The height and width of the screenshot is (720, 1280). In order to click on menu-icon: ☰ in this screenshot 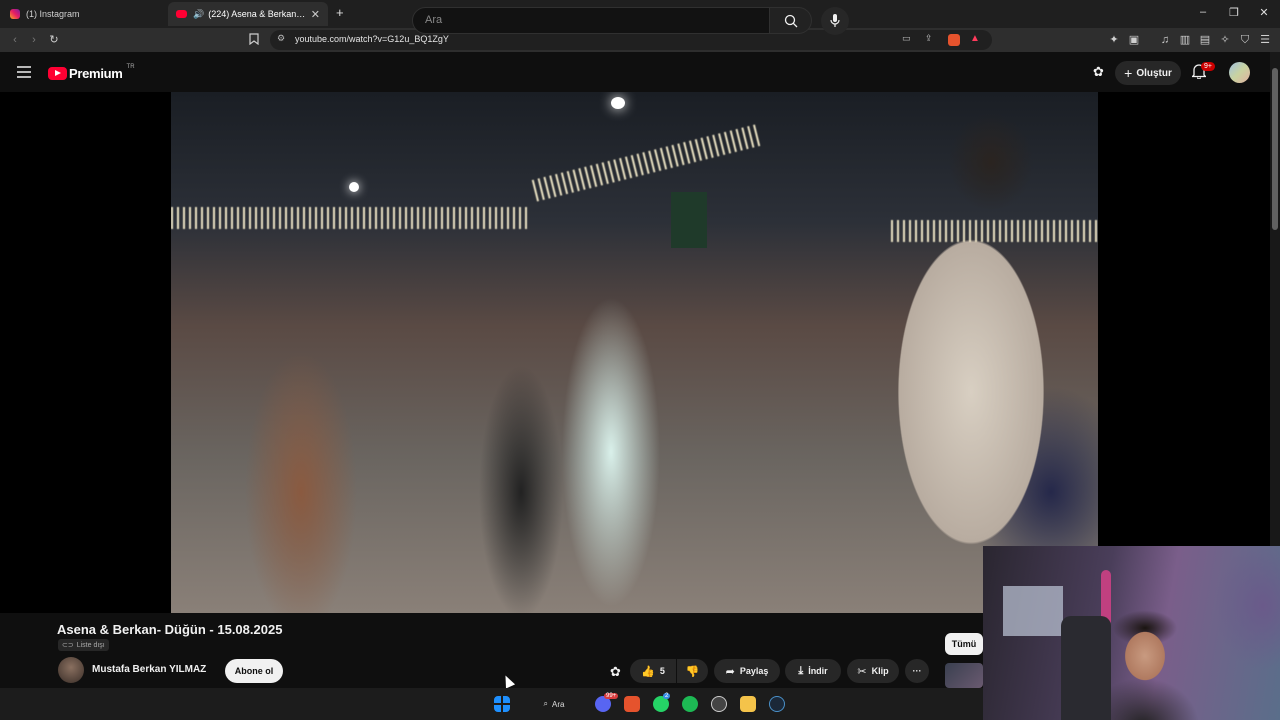, I will do `click(1265, 40)`.